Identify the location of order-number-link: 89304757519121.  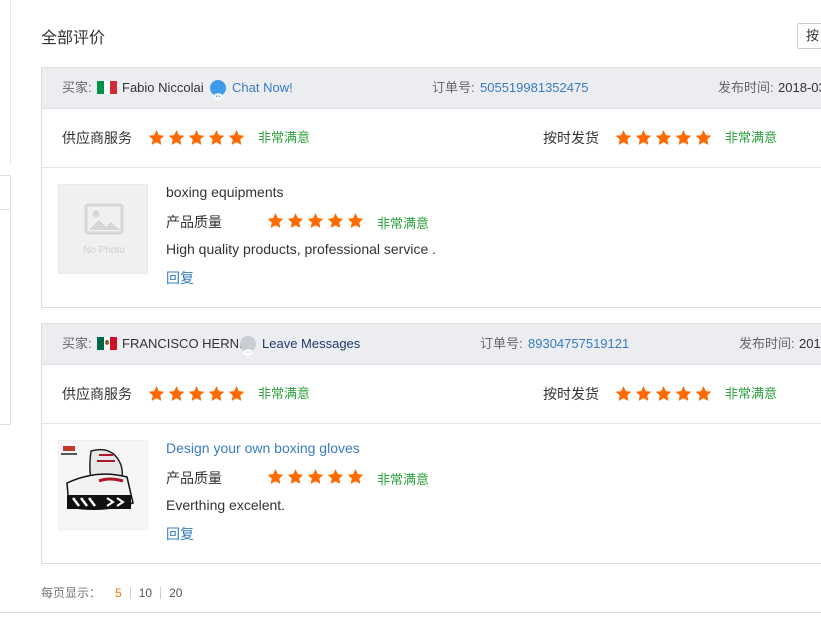
(578, 344).